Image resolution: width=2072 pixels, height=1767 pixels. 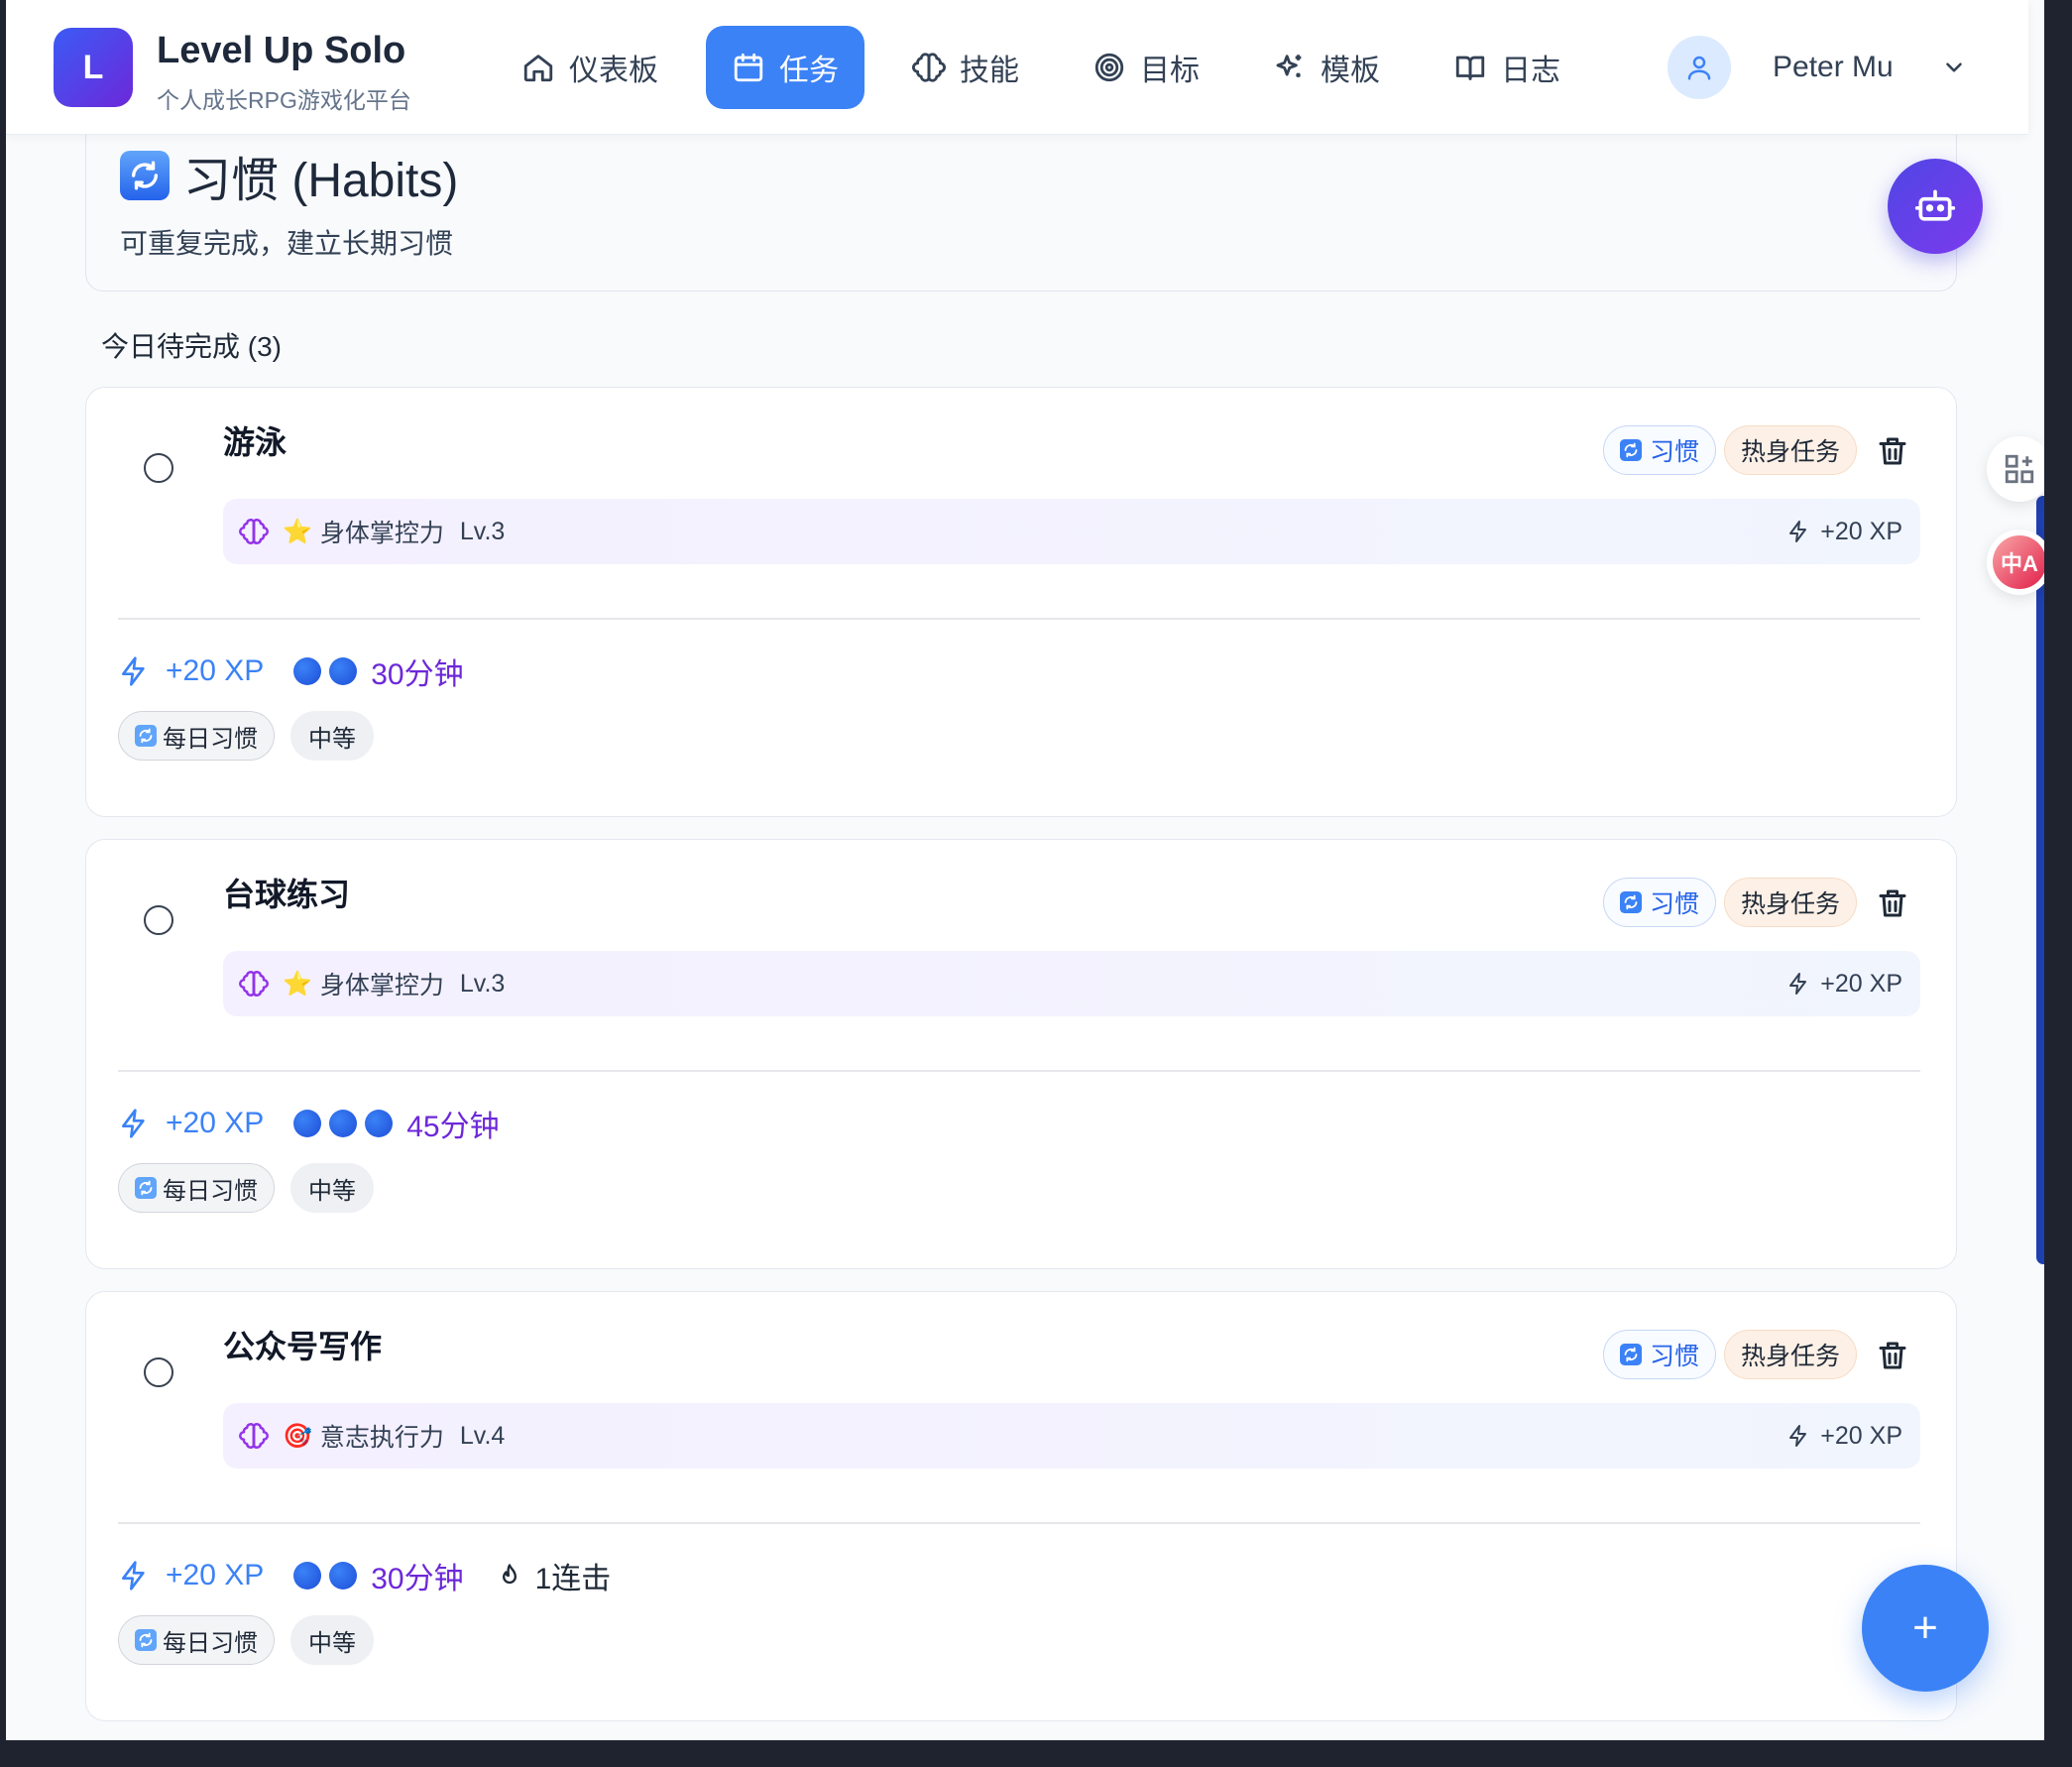 What do you see at coordinates (1815, 67) in the screenshot?
I see `user-menu: Peter Mu` at bounding box center [1815, 67].